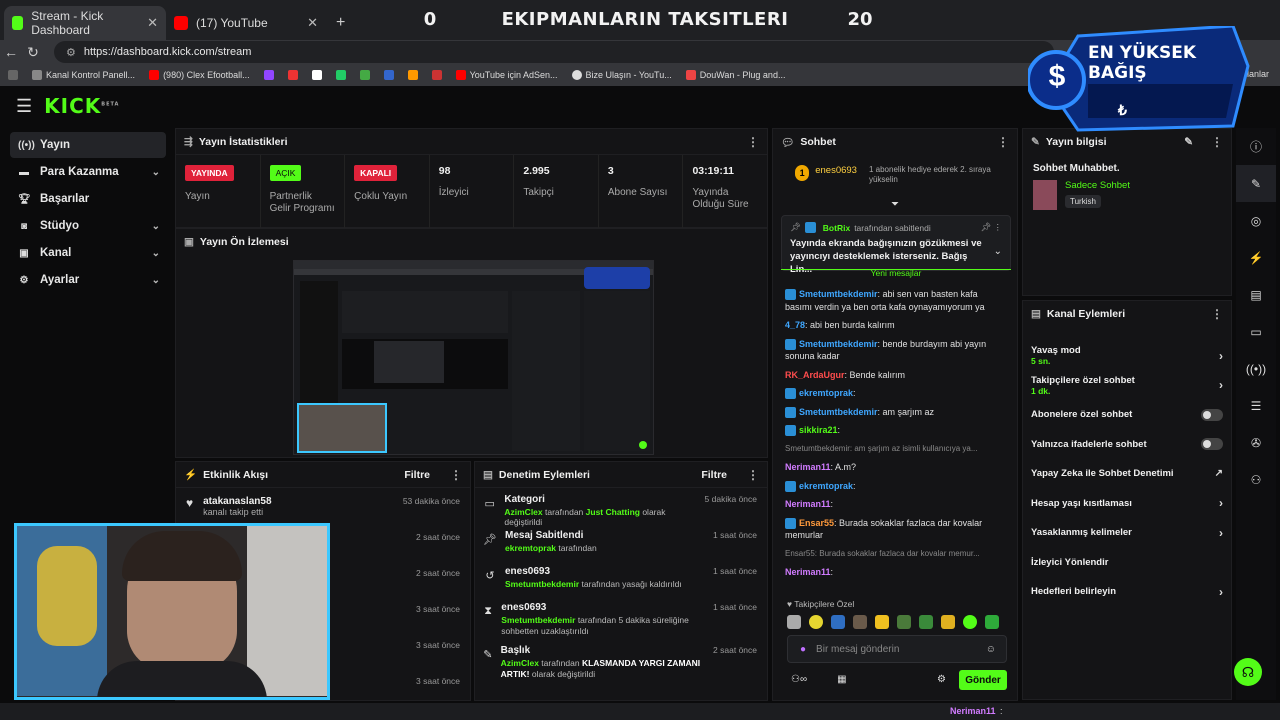  I want to click on sidebar-item-yayin: ((•)) Yayın, so click(88, 145).